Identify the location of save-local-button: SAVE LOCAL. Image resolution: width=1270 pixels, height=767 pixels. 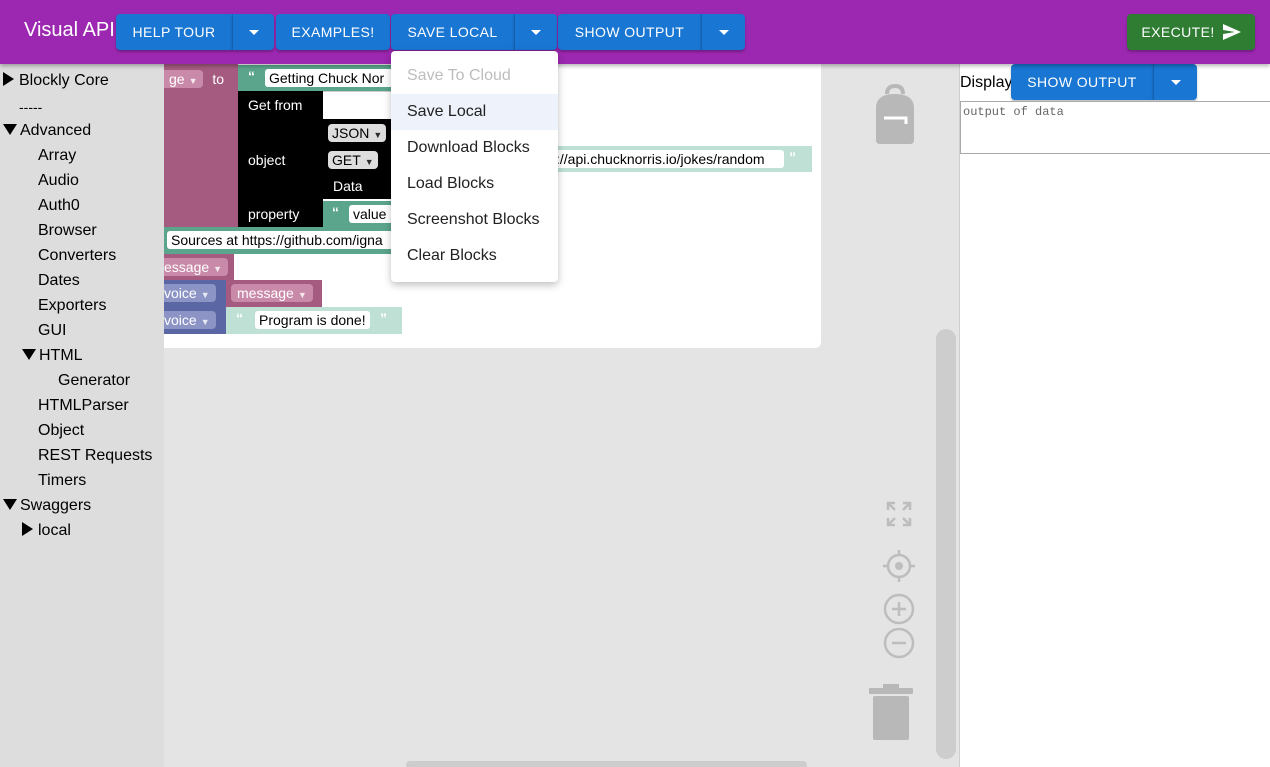
(452, 32).